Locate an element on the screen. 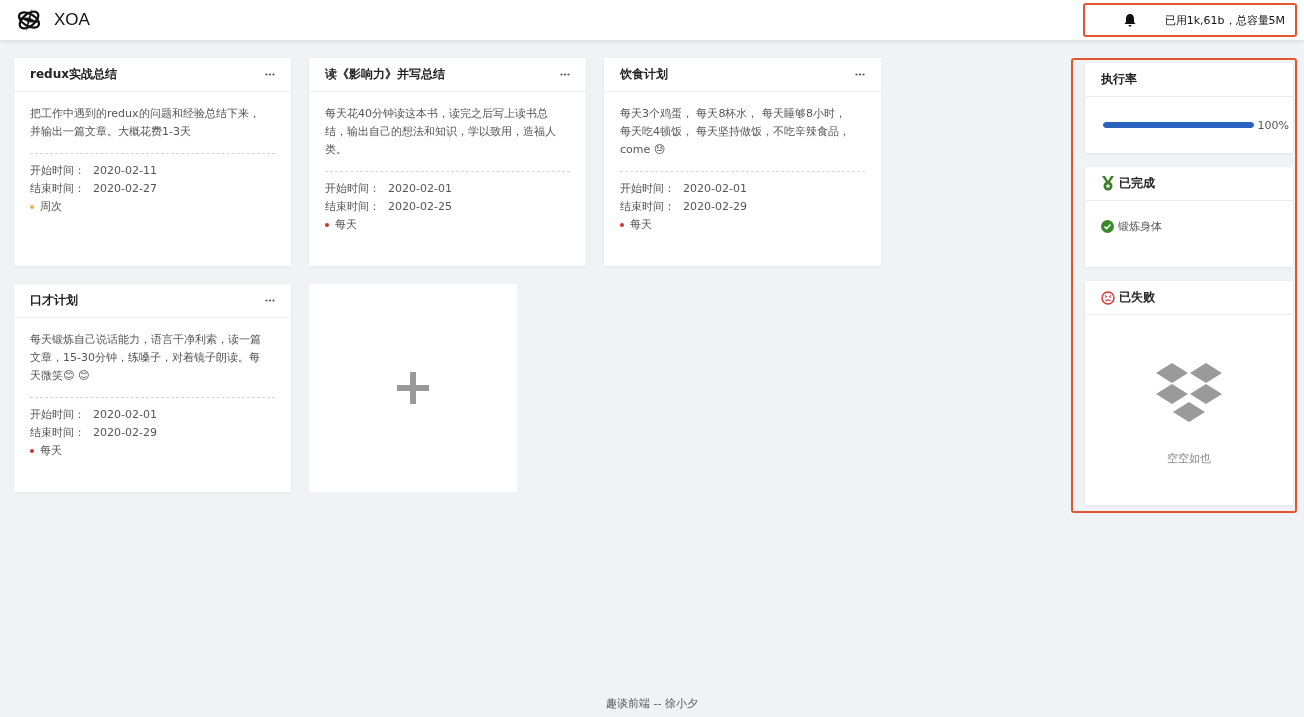 This screenshot has height=717, width=1304. card-title: 口才计划 is located at coordinates (54, 300).